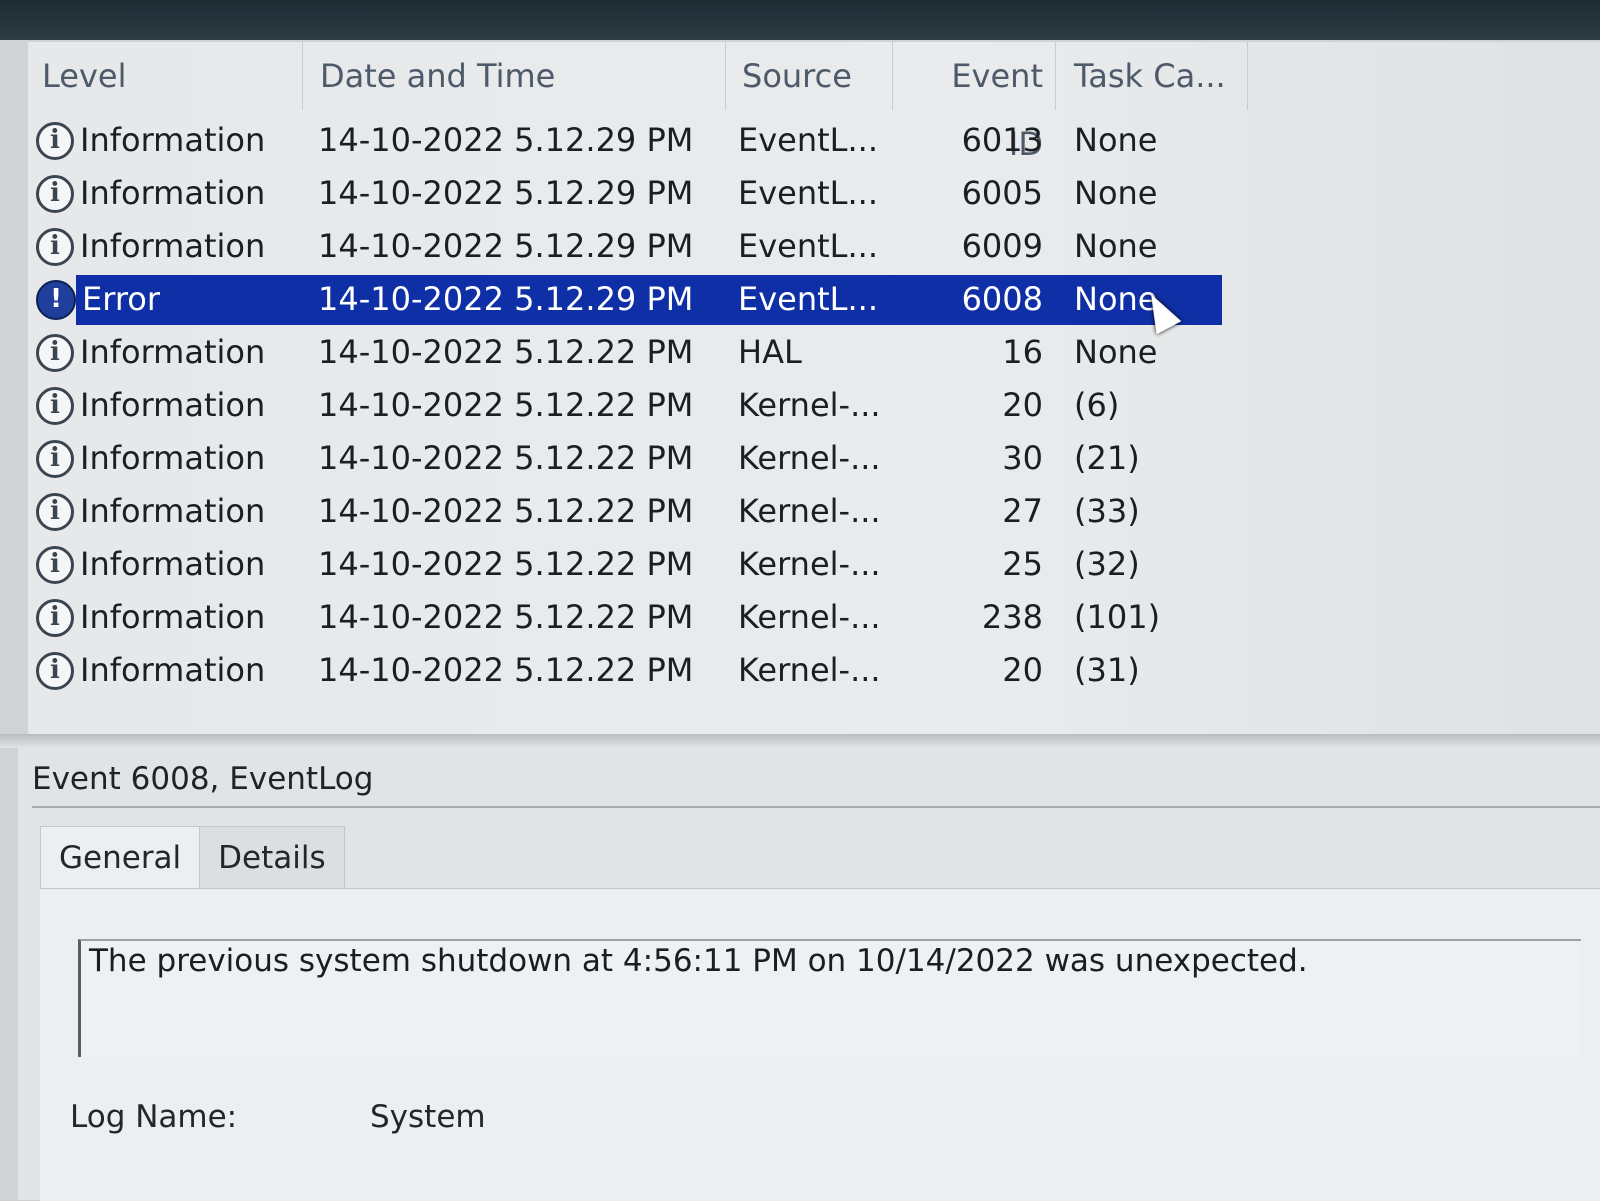  Describe the element at coordinates (121, 299) in the screenshot. I see `level-text: Error` at that location.